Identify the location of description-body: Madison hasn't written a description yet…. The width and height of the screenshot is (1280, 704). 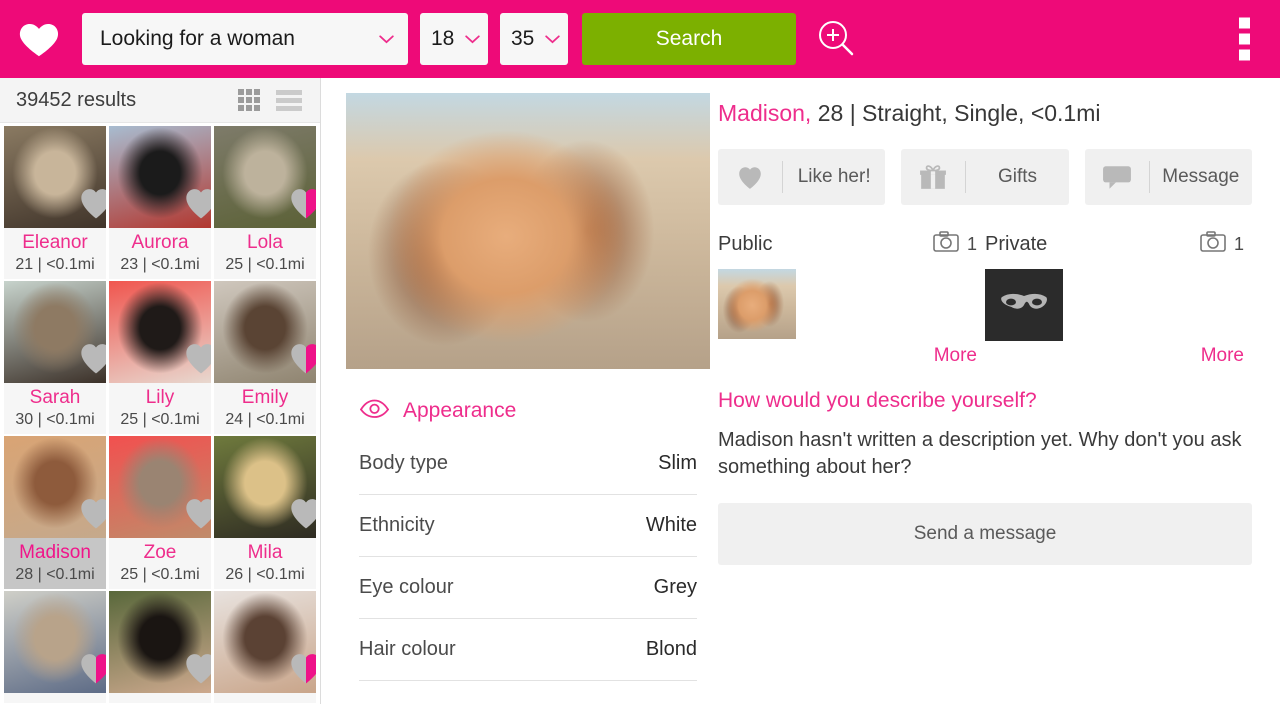
(980, 453).